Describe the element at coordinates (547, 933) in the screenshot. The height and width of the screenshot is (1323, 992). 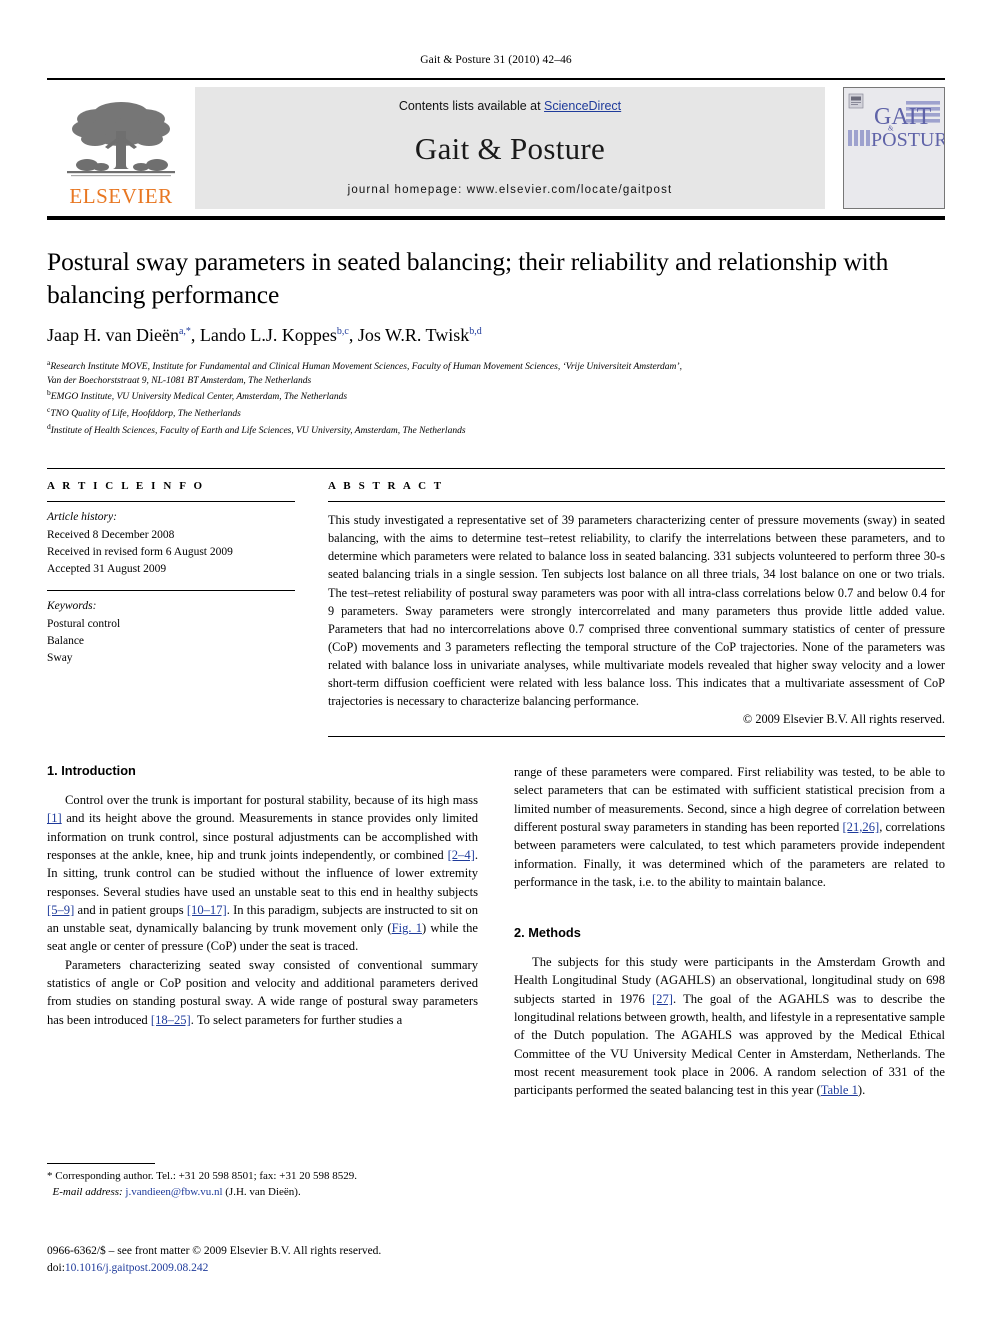
I see `section-heading-methods: 2. Methods` at that location.